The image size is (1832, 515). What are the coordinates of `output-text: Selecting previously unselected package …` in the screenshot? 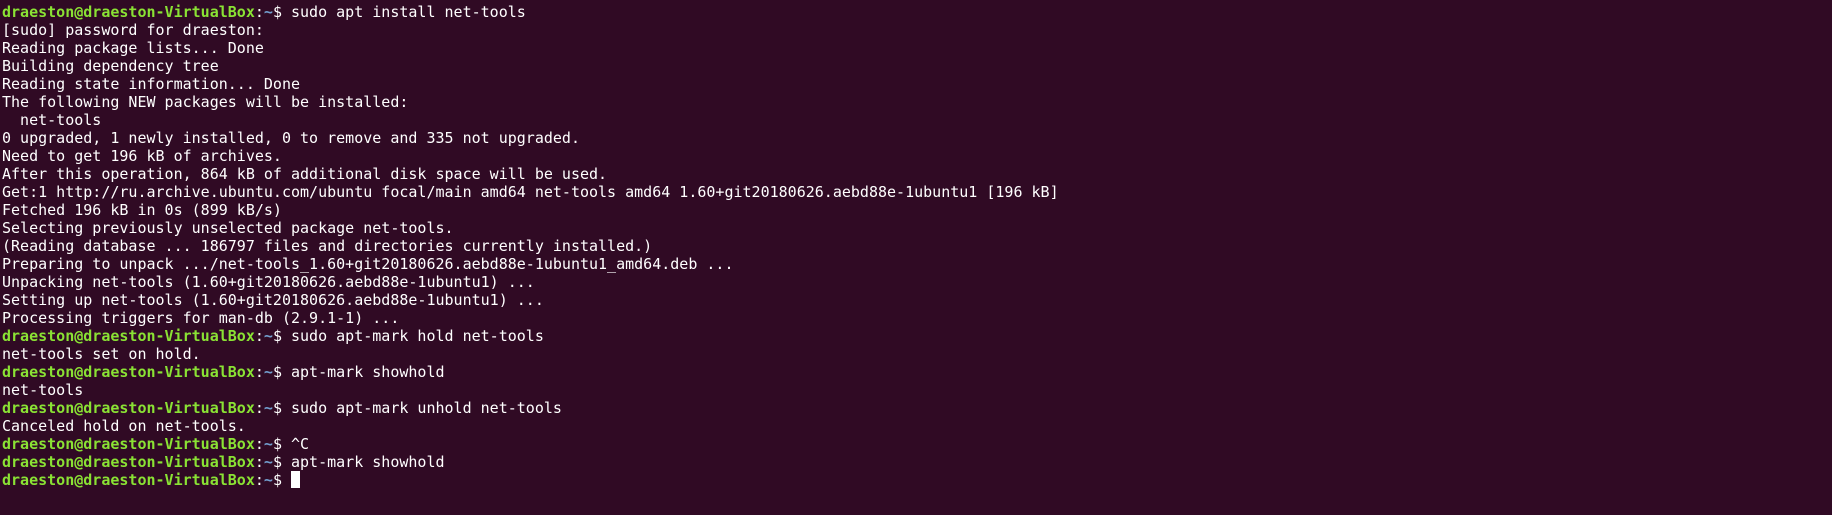 It's located at (228, 228).